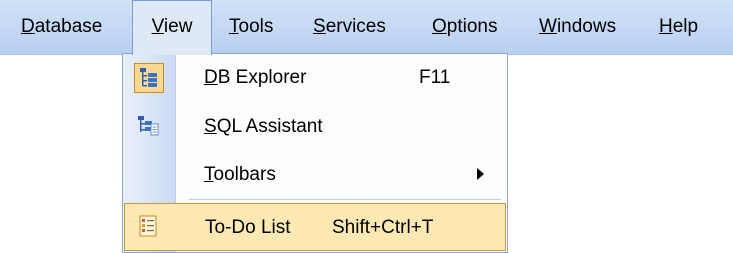 The image size is (733, 253). What do you see at coordinates (383, 227) in the screenshot?
I see `todo-list-shortcut: Shift+Ctrl+T` at bounding box center [383, 227].